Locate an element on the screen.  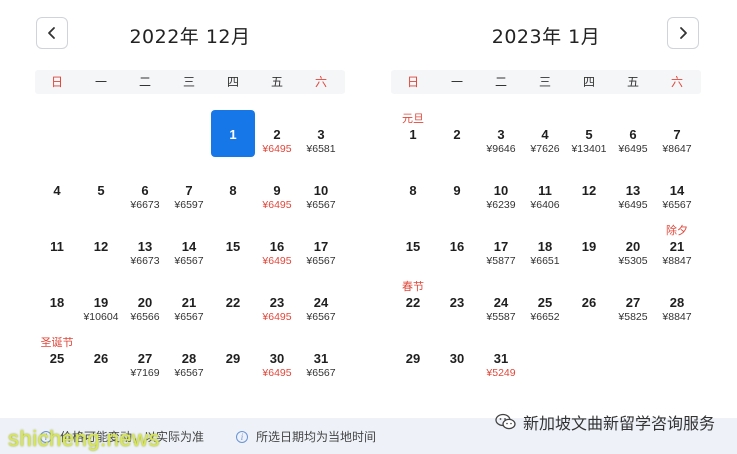
day-cell: 19 is located at coordinates (589, 246).